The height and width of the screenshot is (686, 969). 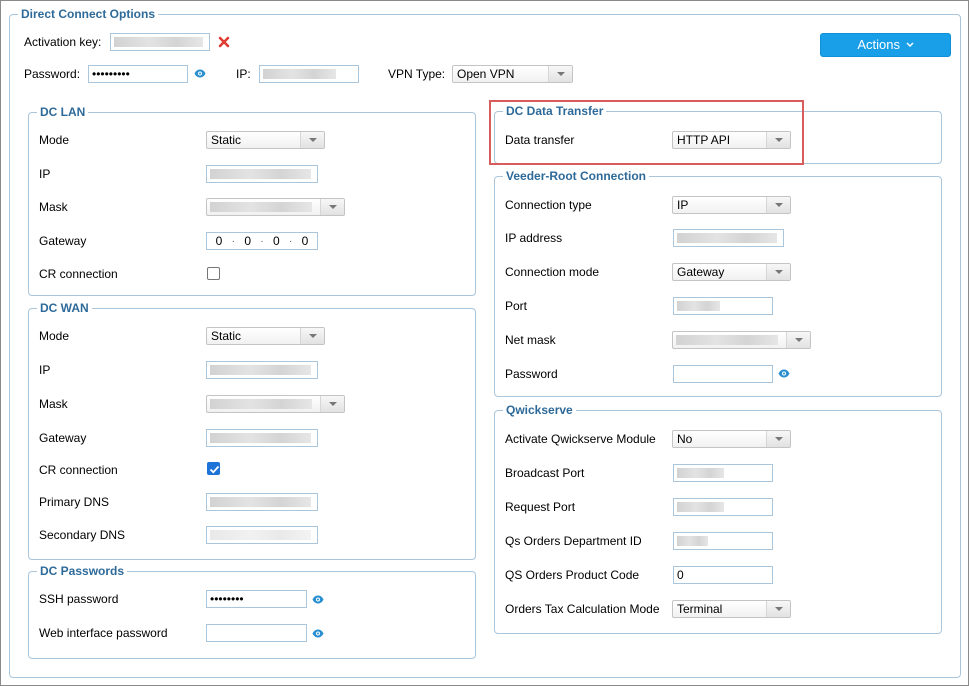 I want to click on wan-cr-connection-label: CR connection, so click(x=78, y=470).